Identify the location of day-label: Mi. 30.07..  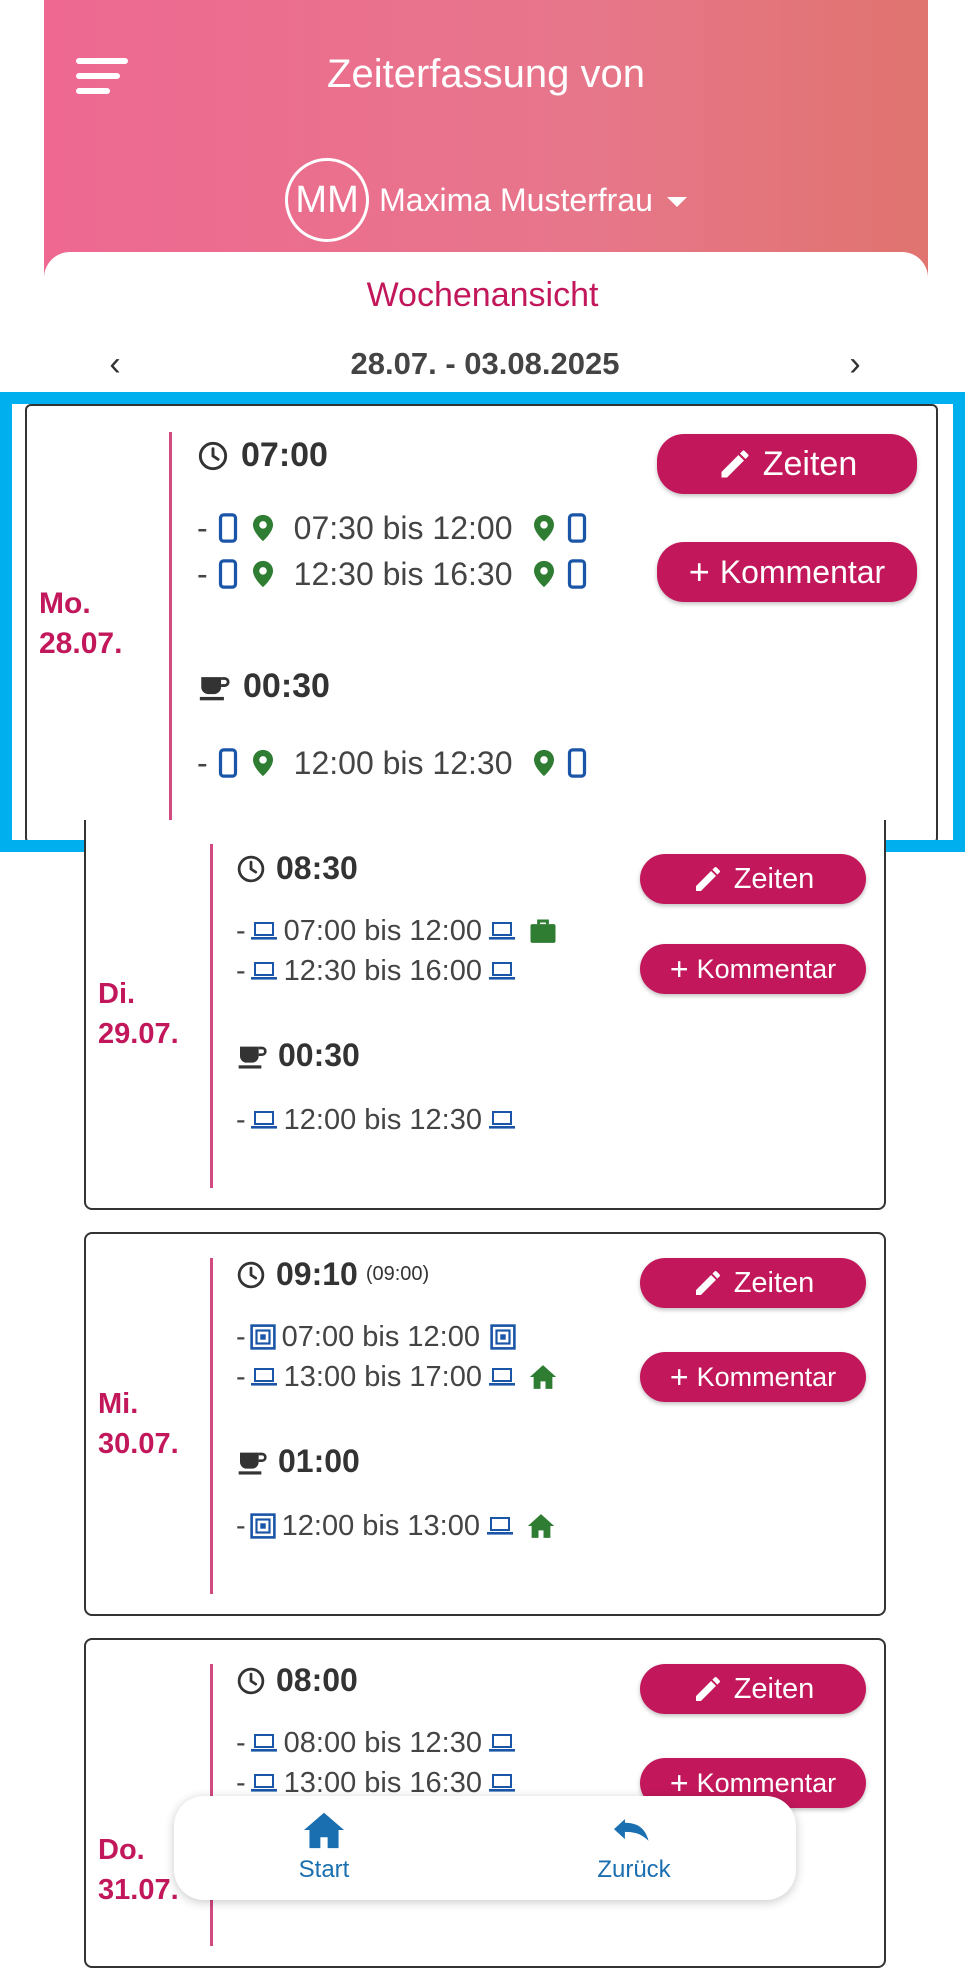
(138, 1424).